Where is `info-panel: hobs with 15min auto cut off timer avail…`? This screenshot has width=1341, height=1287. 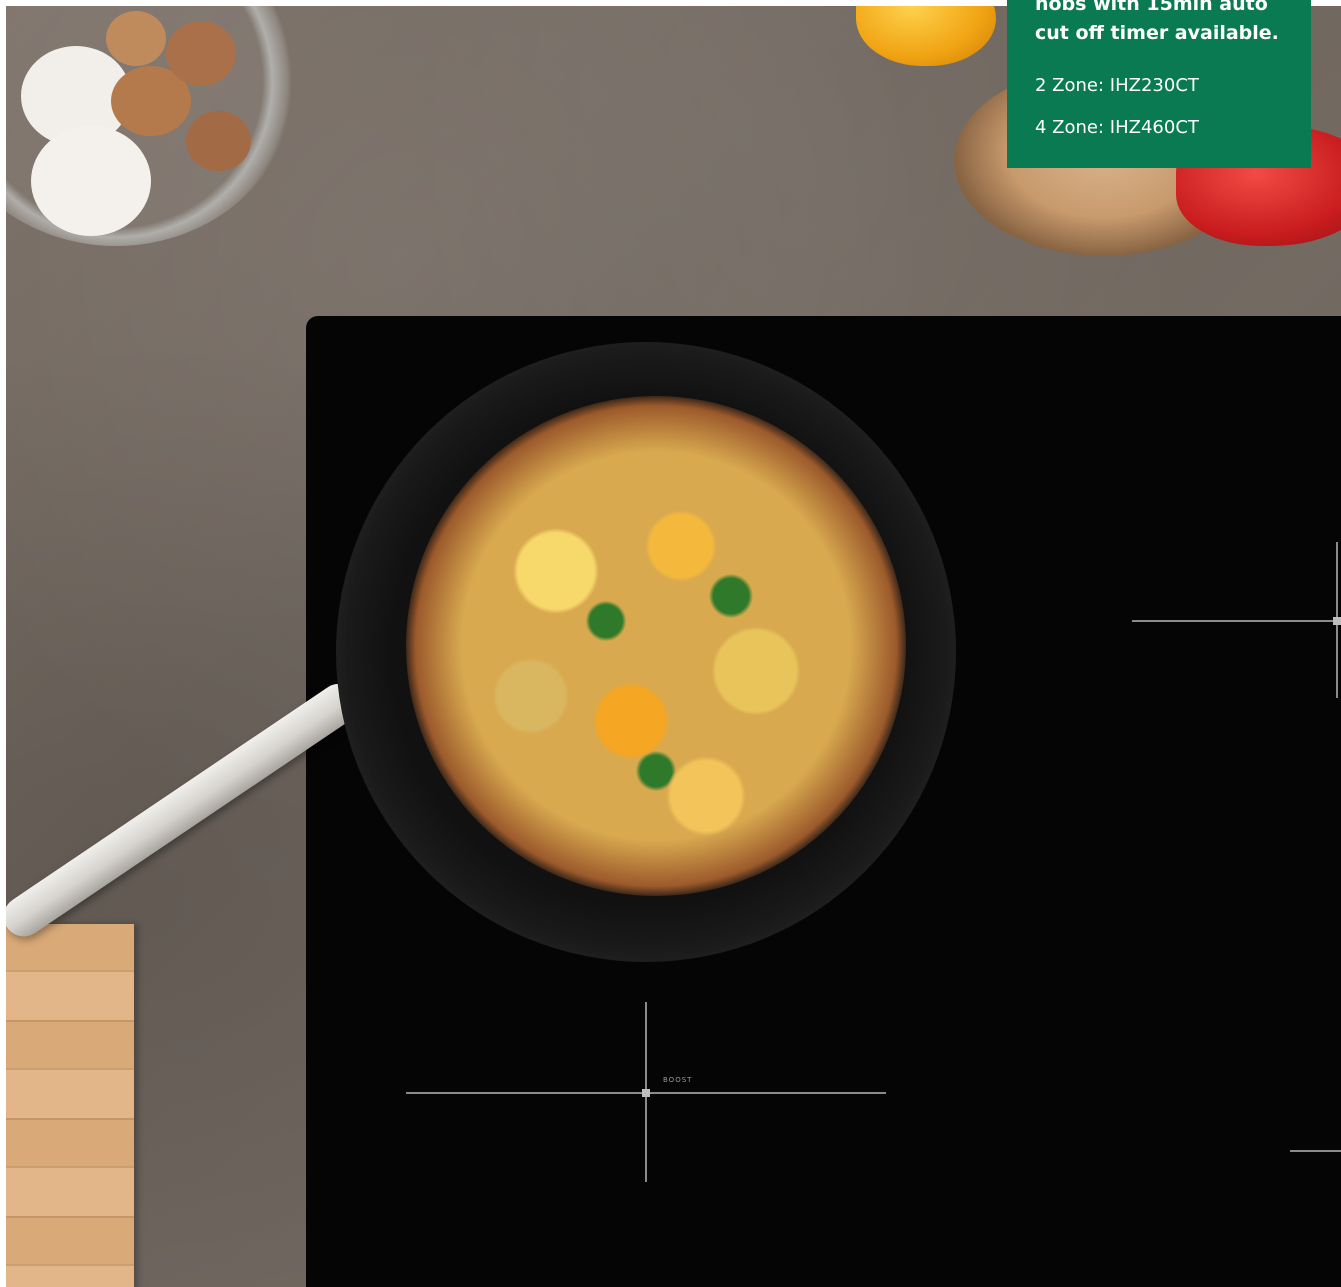
info-panel: hobs with 15min auto cut off timer avail… is located at coordinates (1159, 84).